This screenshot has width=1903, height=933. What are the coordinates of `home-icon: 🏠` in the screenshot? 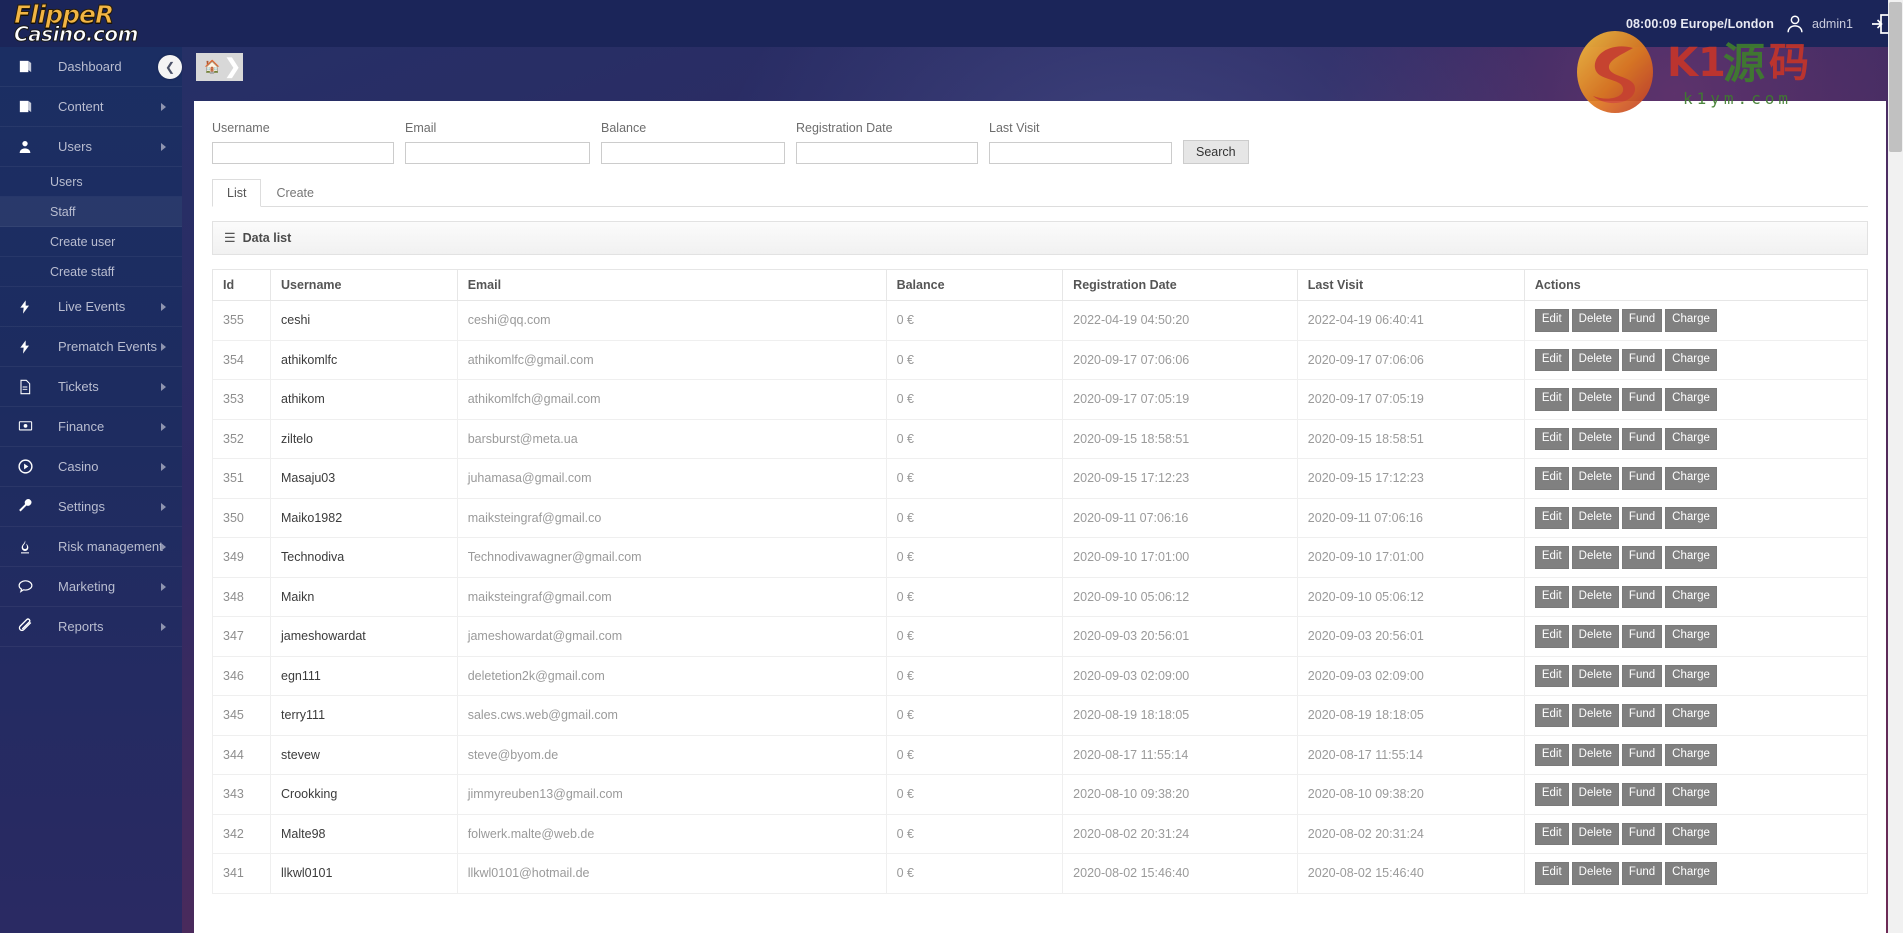 It's located at (212, 67).